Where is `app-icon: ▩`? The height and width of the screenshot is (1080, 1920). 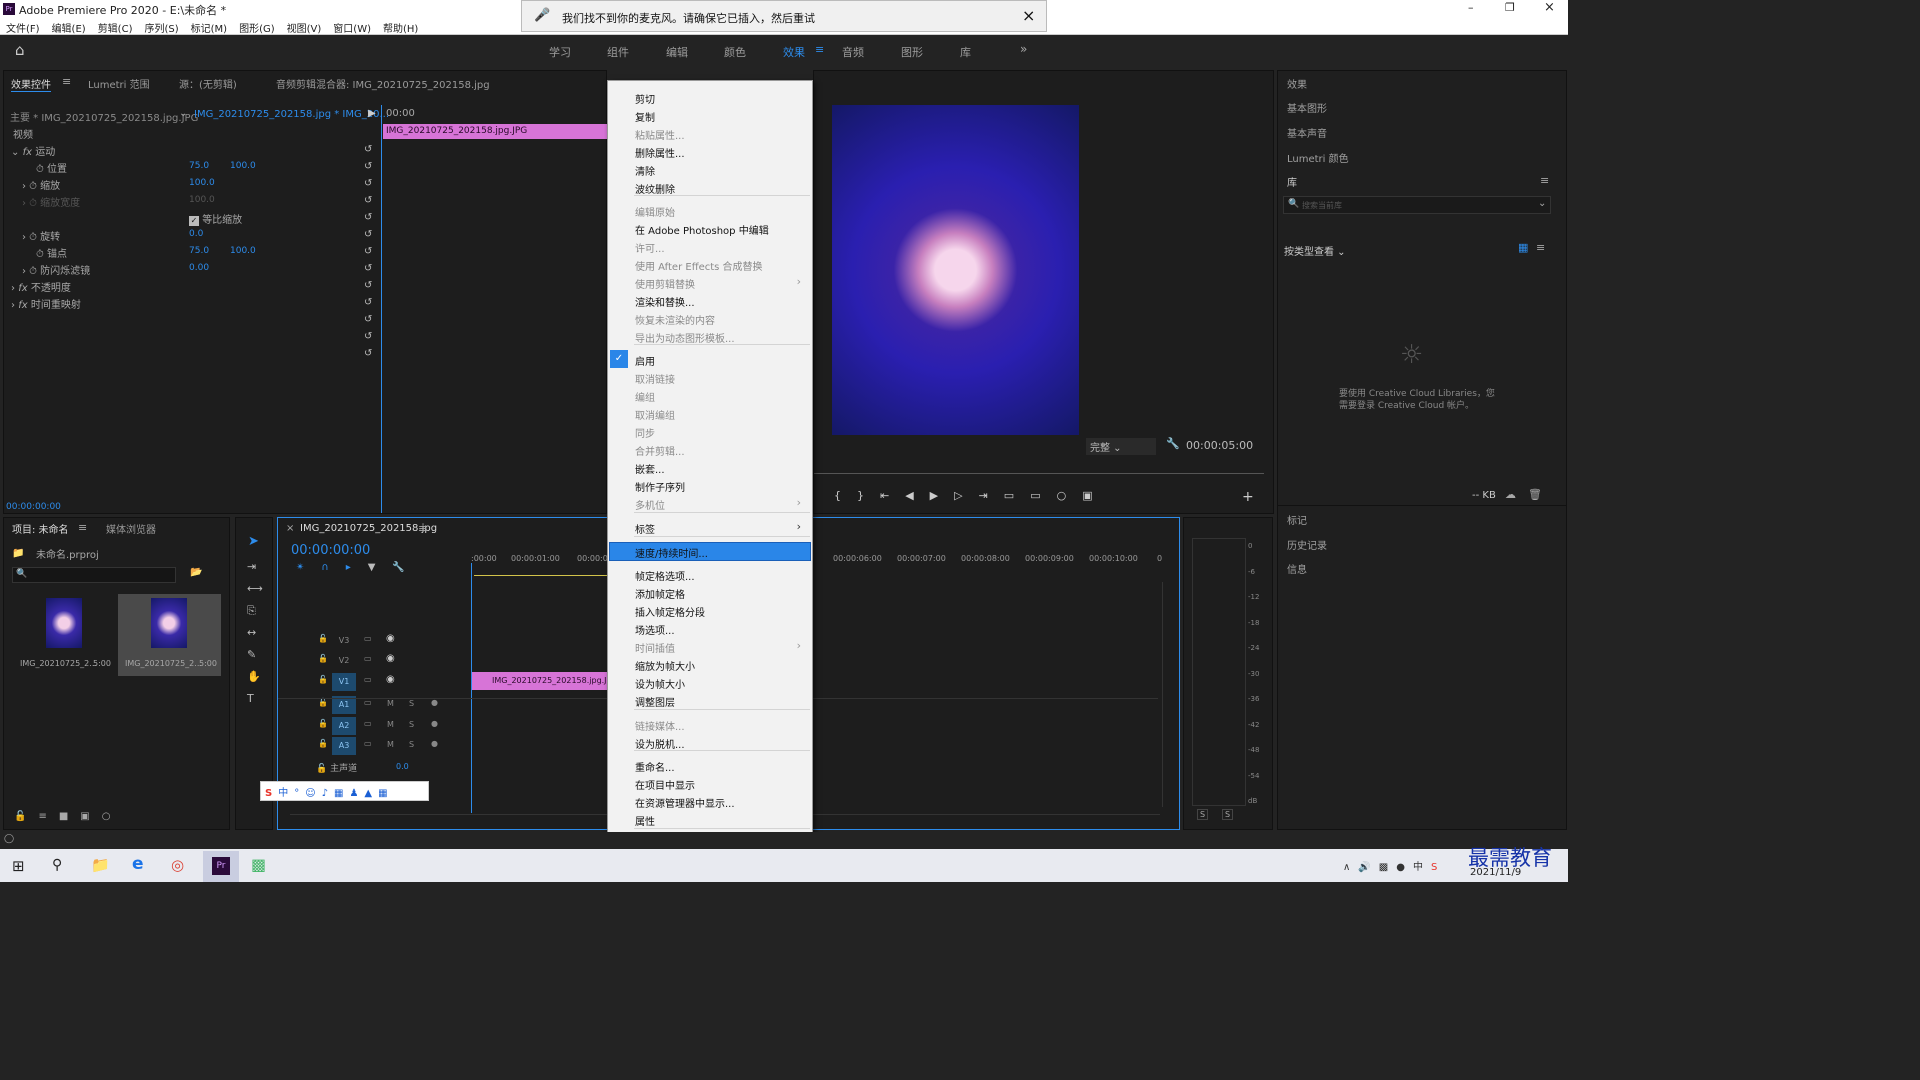 app-icon: ▩ is located at coordinates (258, 864).